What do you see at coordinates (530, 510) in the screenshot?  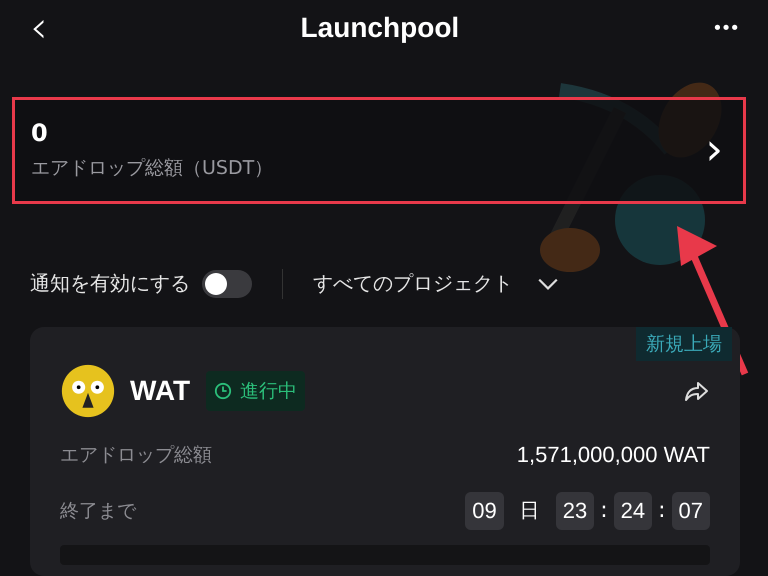 I see `day-unit: 日` at bounding box center [530, 510].